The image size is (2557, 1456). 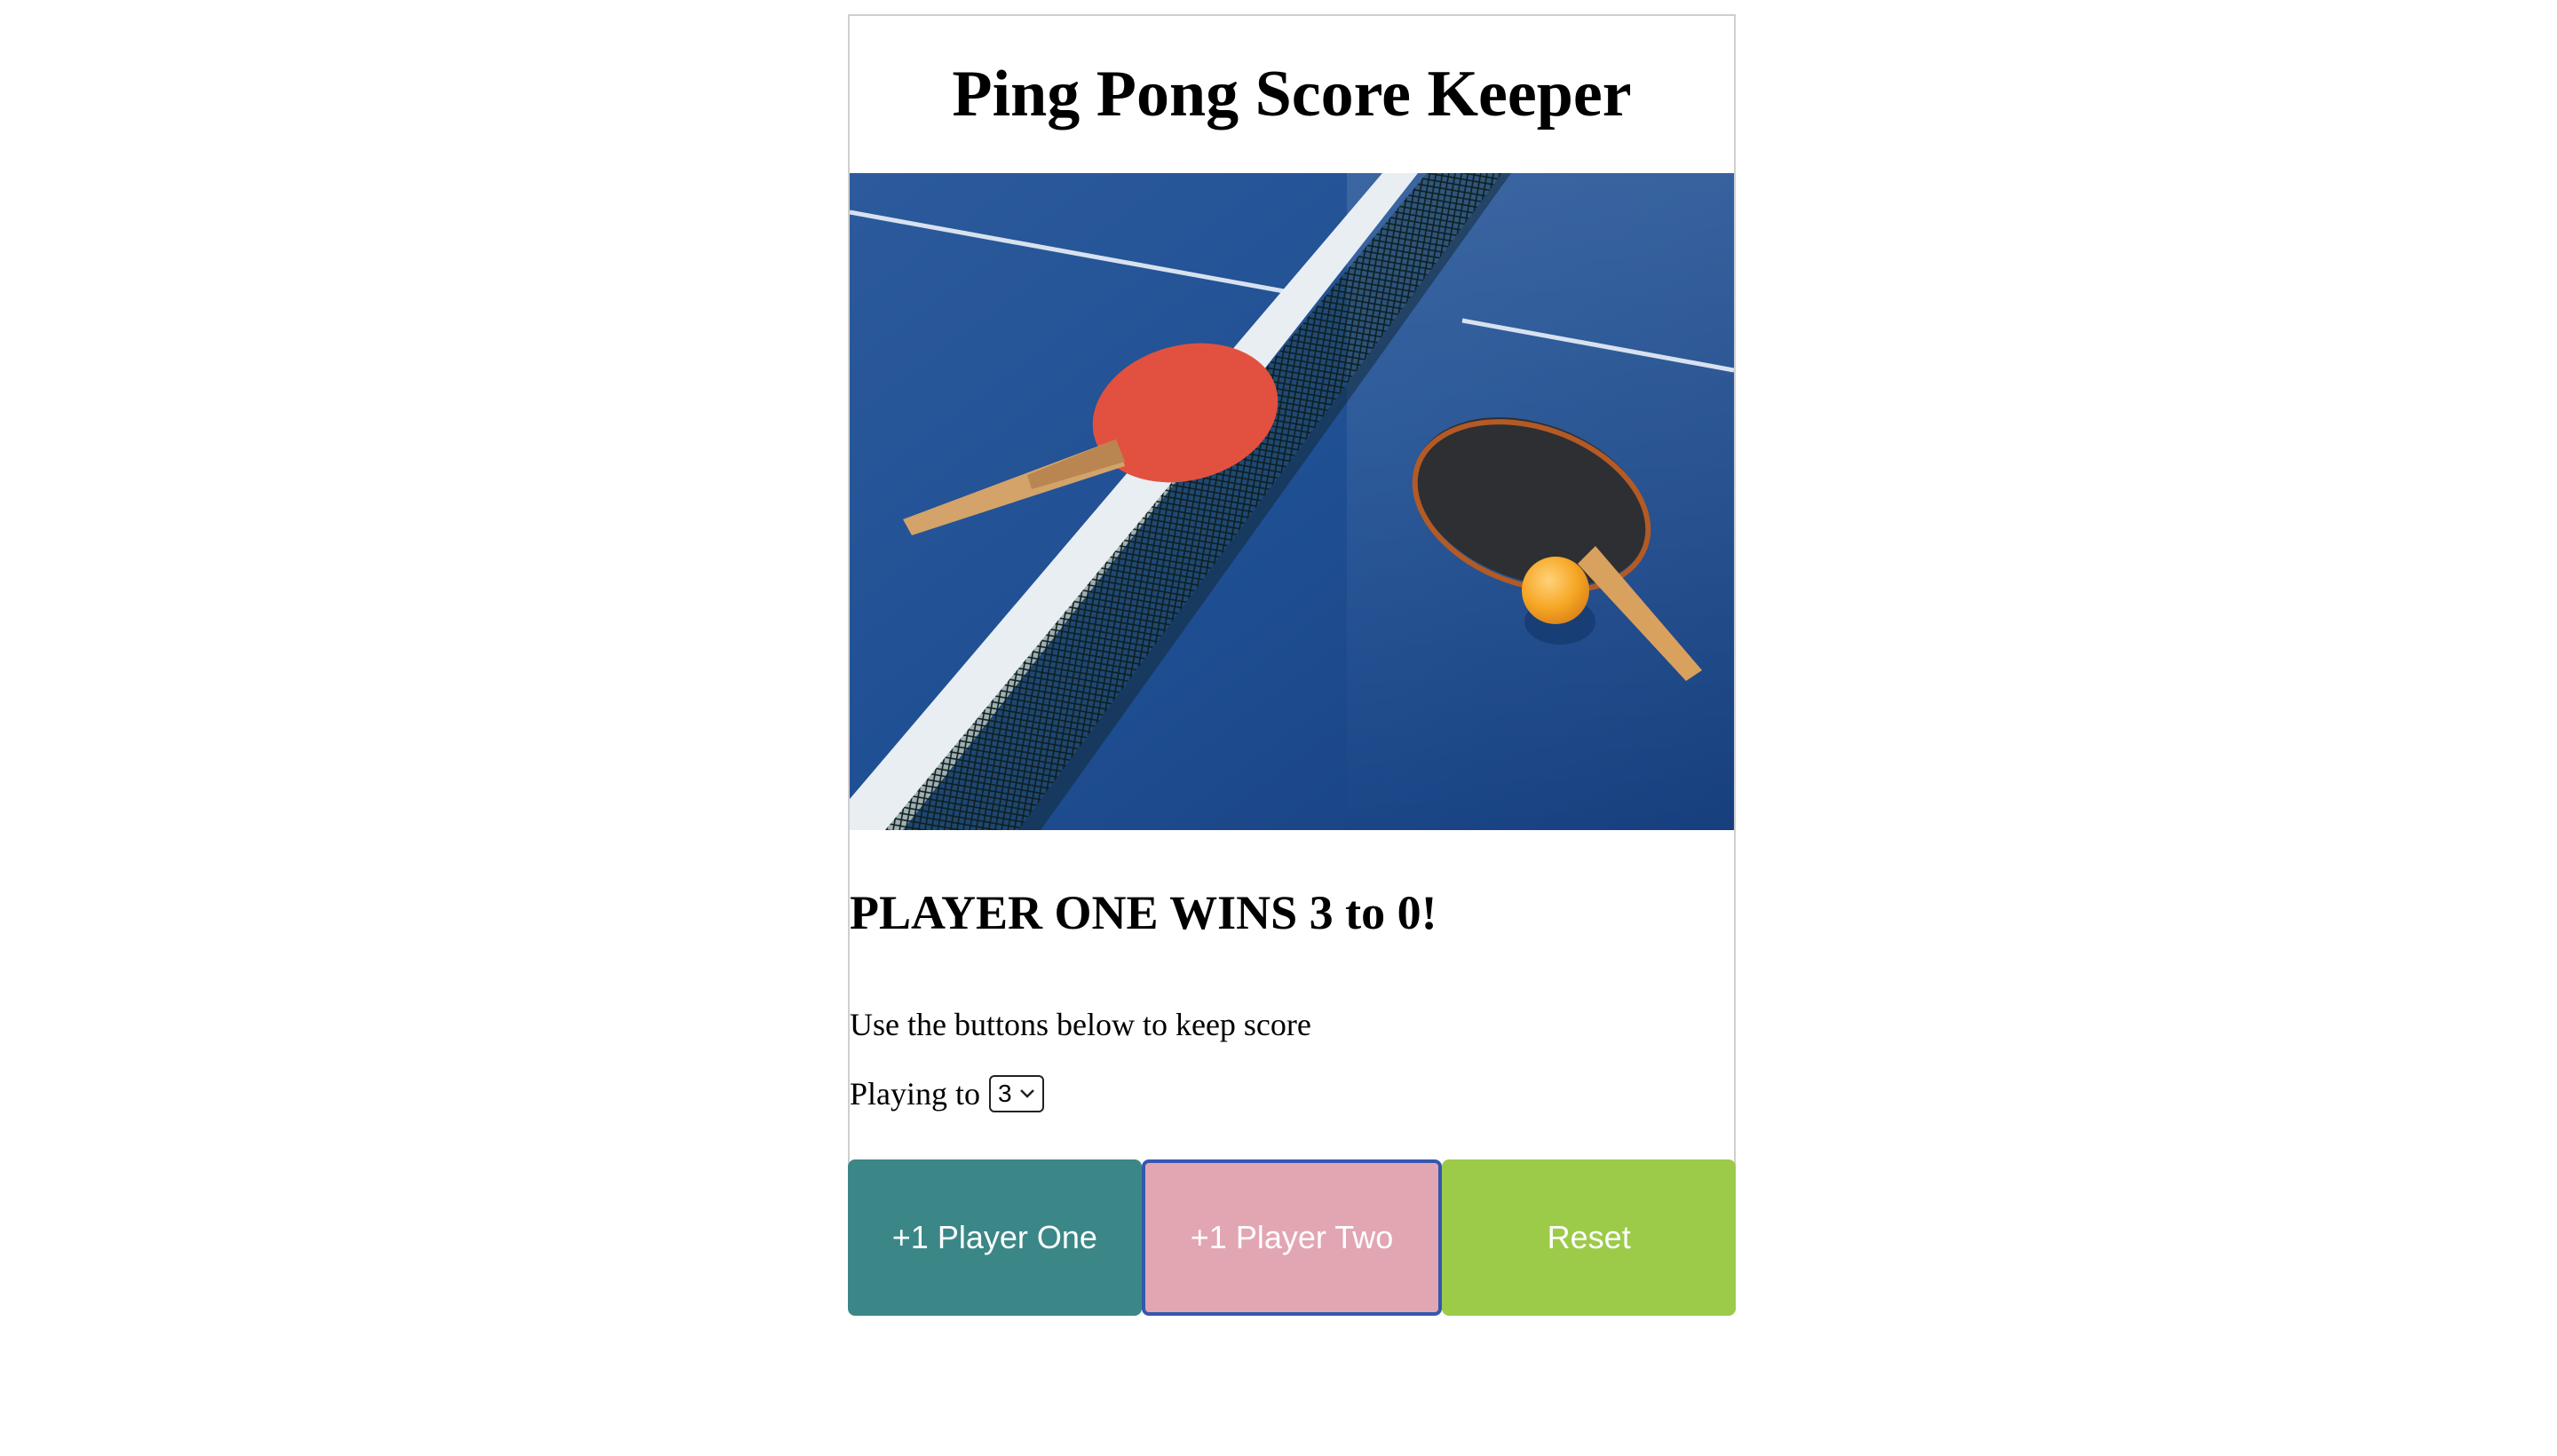 What do you see at coordinates (1143, 912) in the screenshot?
I see `result-message: PLAYER ONE WINS 3 to 0!` at bounding box center [1143, 912].